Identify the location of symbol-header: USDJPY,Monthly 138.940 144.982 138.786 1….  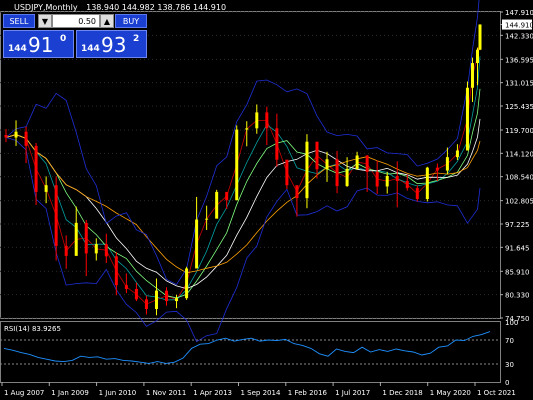
(120, 7).